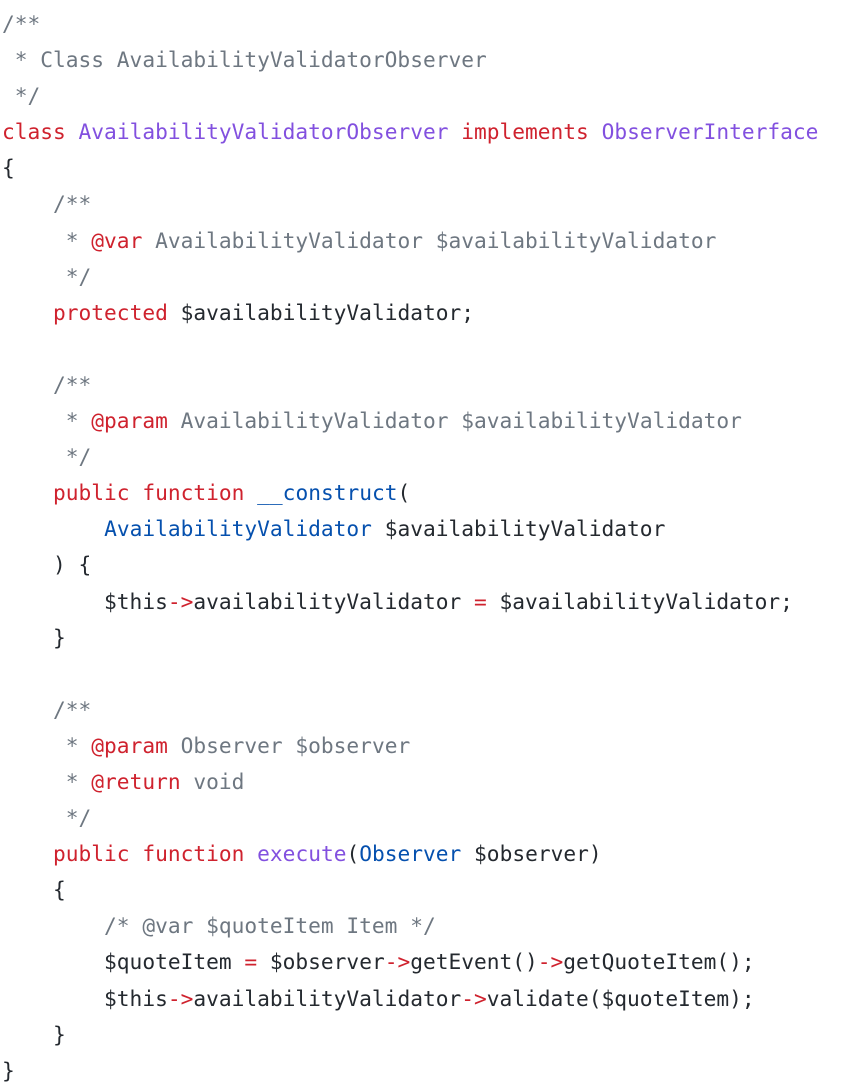  What do you see at coordinates (117, 240) in the screenshot?
I see `code-token-keyword: @var` at bounding box center [117, 240].